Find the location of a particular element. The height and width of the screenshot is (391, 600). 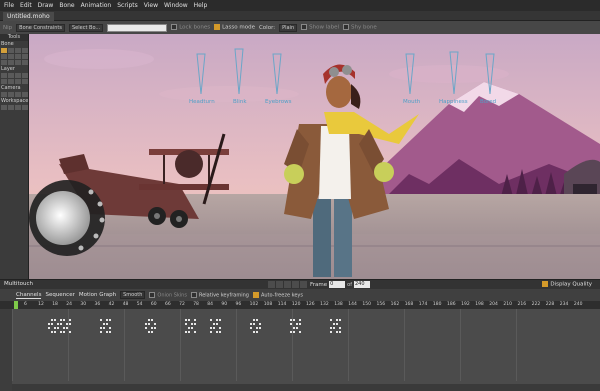

step-forward-icon is located at coordinates (295, 284).